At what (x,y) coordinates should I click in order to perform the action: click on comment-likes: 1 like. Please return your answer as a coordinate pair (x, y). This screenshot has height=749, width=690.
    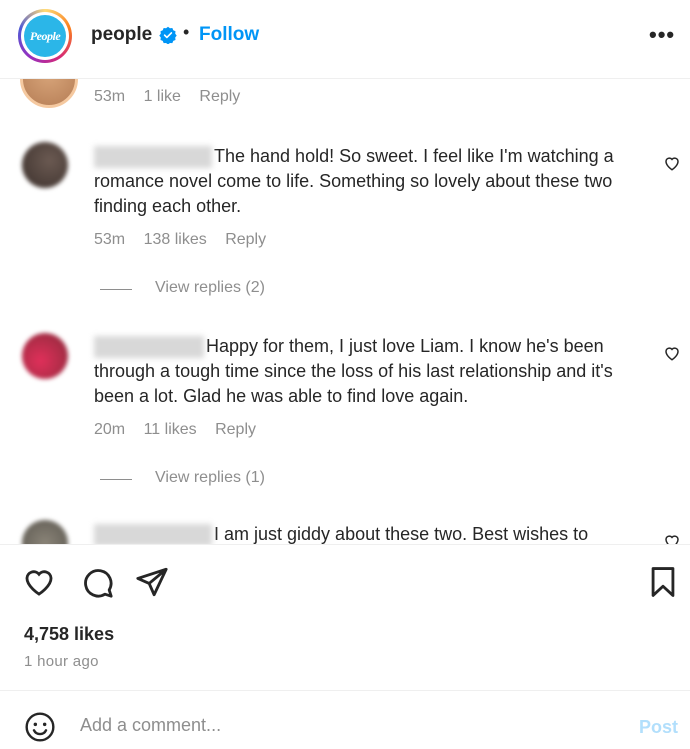
    Looking at the image, I should click on (162, 96).